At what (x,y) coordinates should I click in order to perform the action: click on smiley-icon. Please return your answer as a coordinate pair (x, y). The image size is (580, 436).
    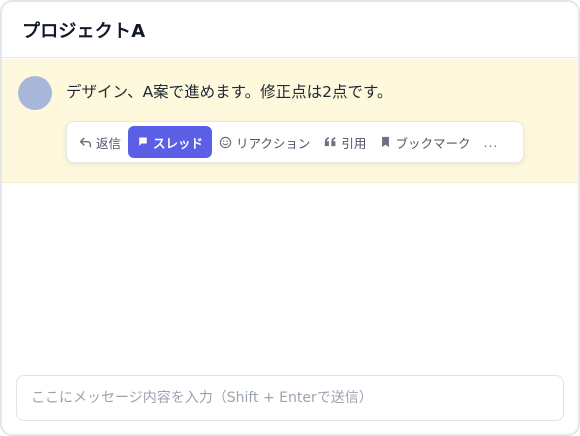
    Looking at the image, I should click on (225, 142).